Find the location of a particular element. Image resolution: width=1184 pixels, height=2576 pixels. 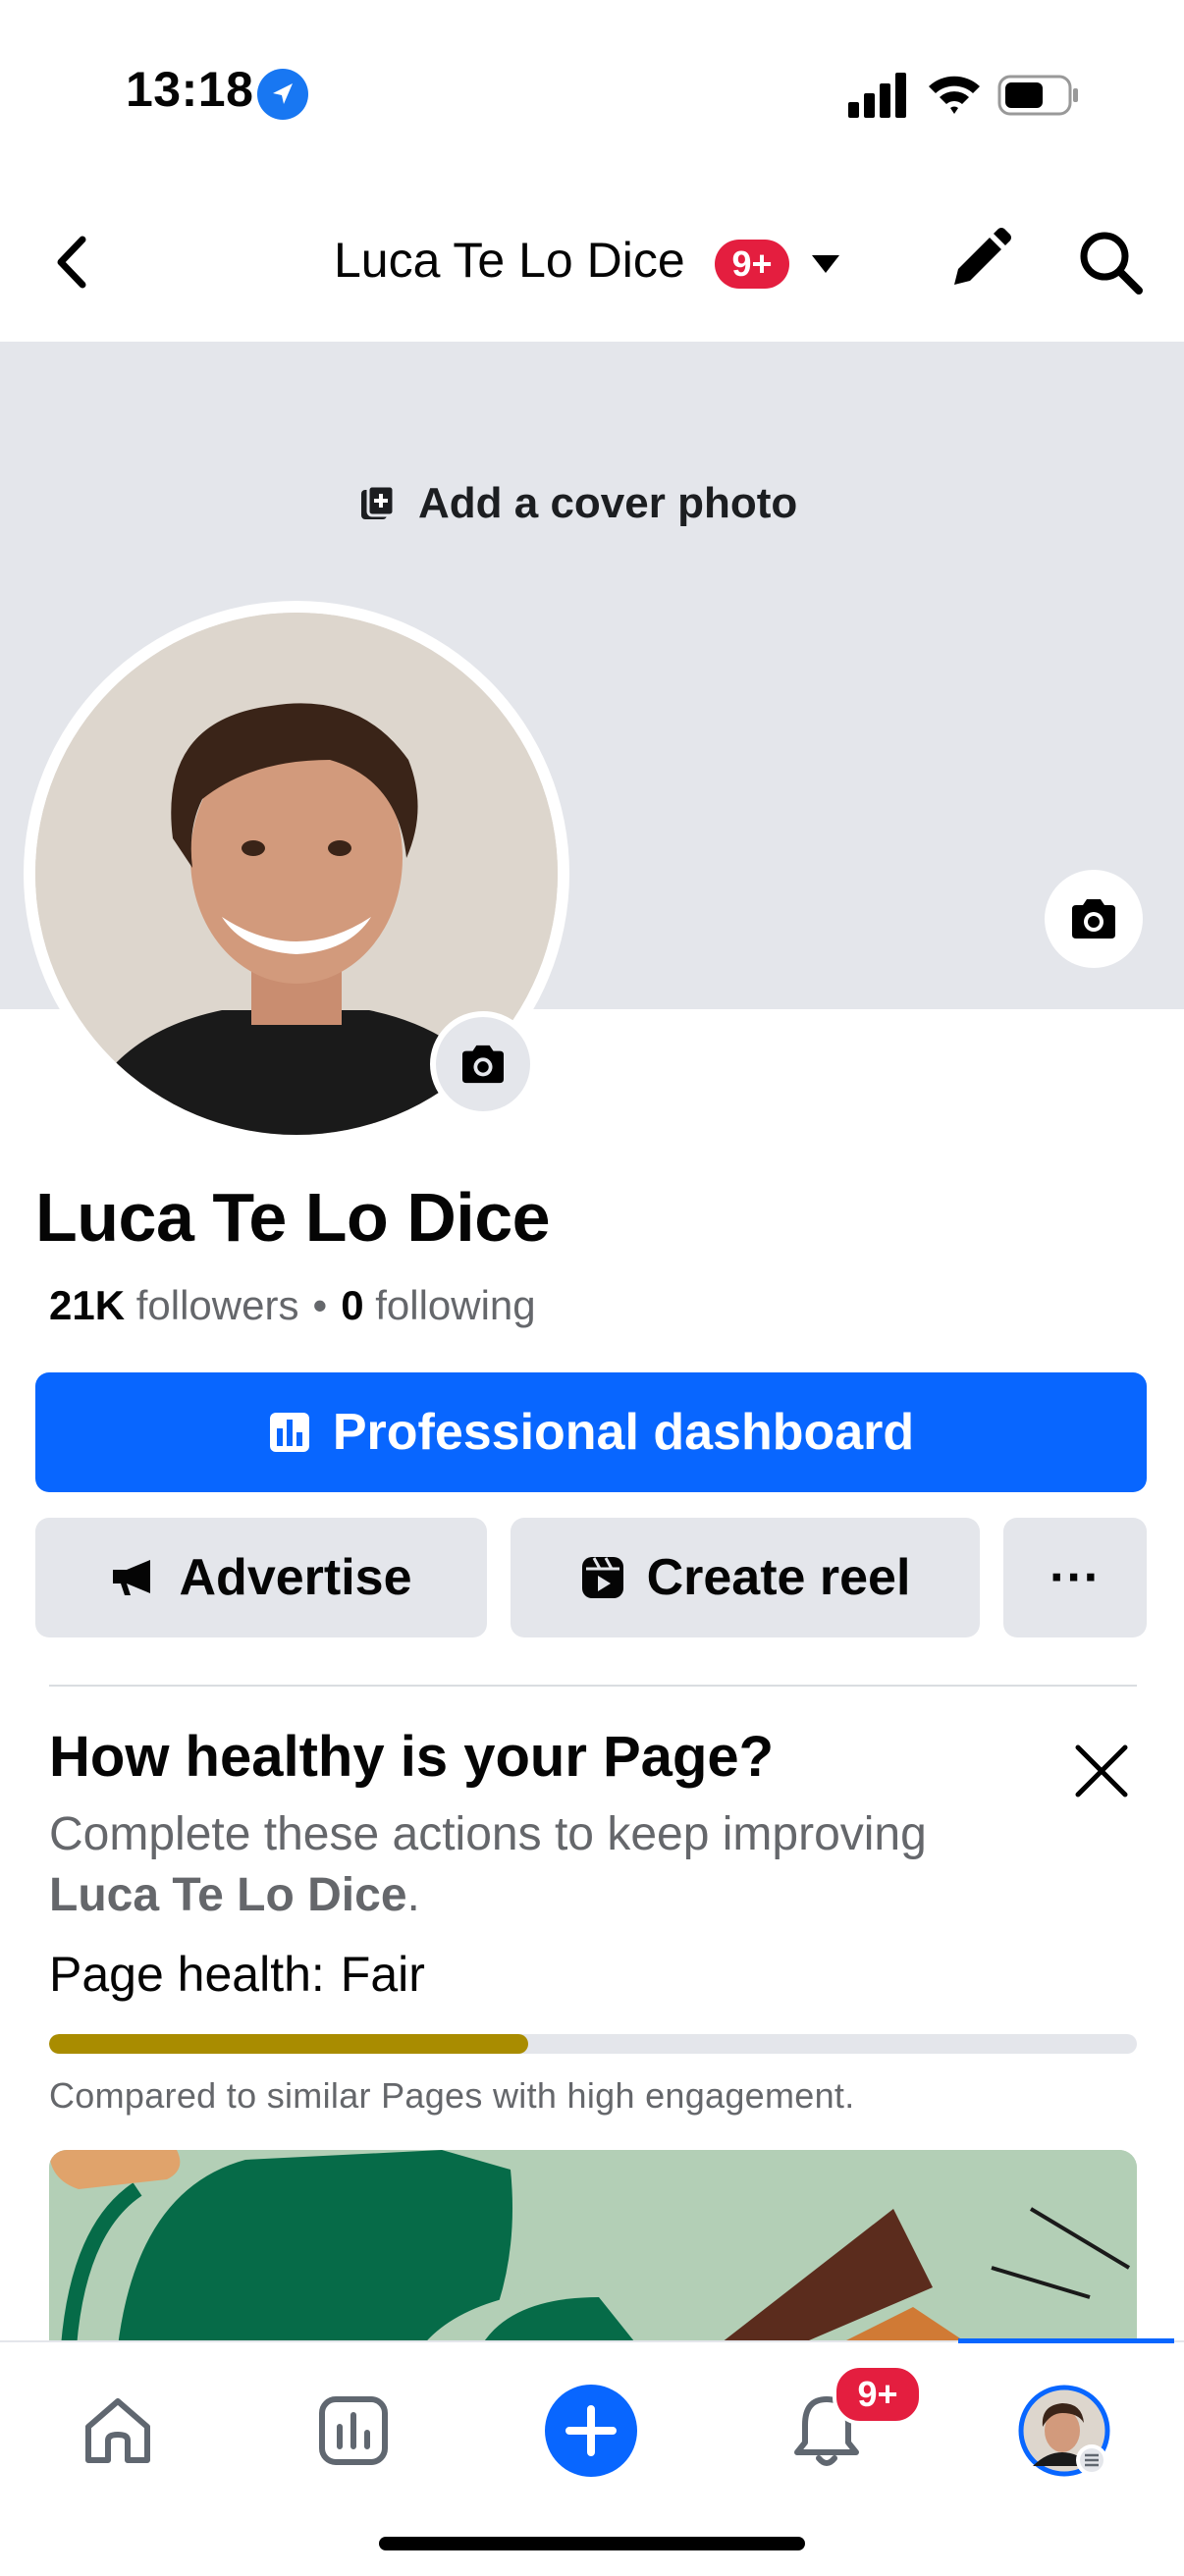

dashboard-chart-icon is located at coordinates (289, 1432).